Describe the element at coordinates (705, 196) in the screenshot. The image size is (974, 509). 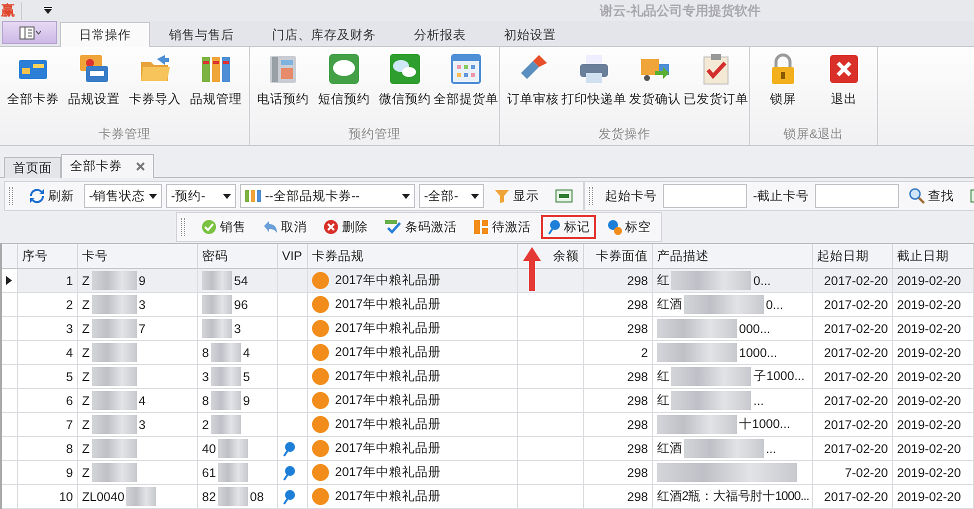
I see `start-card-field` at that location.